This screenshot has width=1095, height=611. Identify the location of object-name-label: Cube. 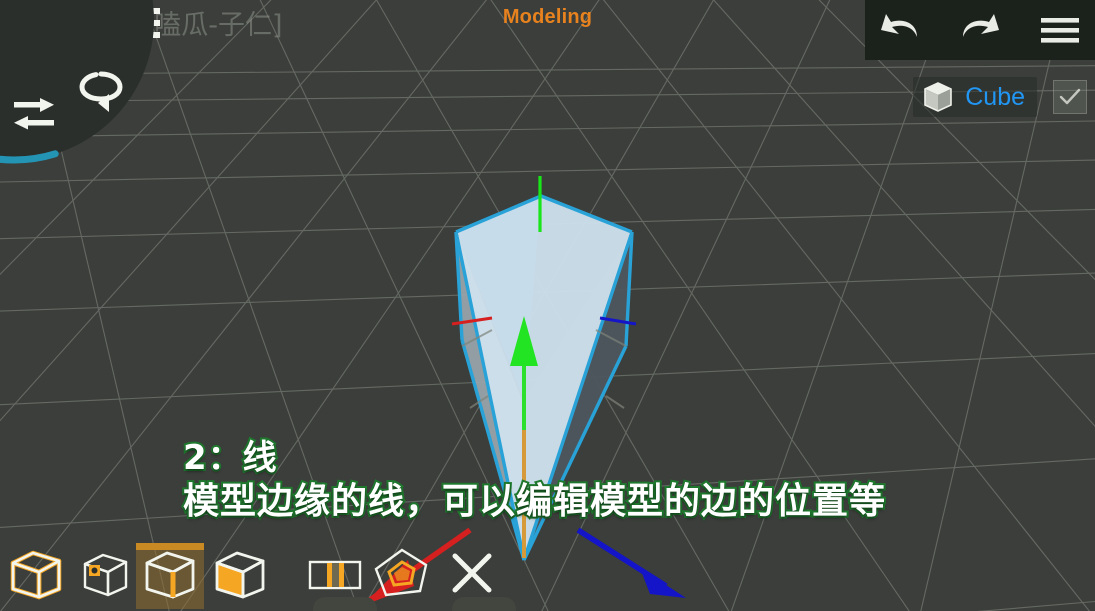
(995, 96).